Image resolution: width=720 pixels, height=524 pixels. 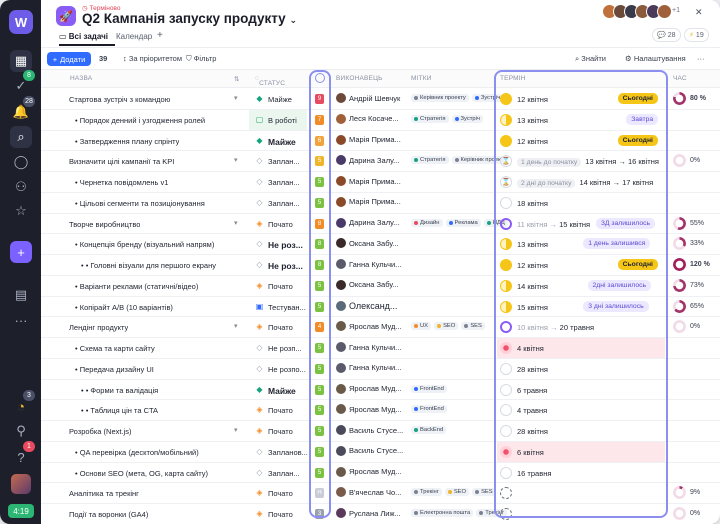 What do you see at coordinates (201, 59) in the screenshot?
I see `filter-button: ⛉ Фільтр` at bounding box center [201, 59].